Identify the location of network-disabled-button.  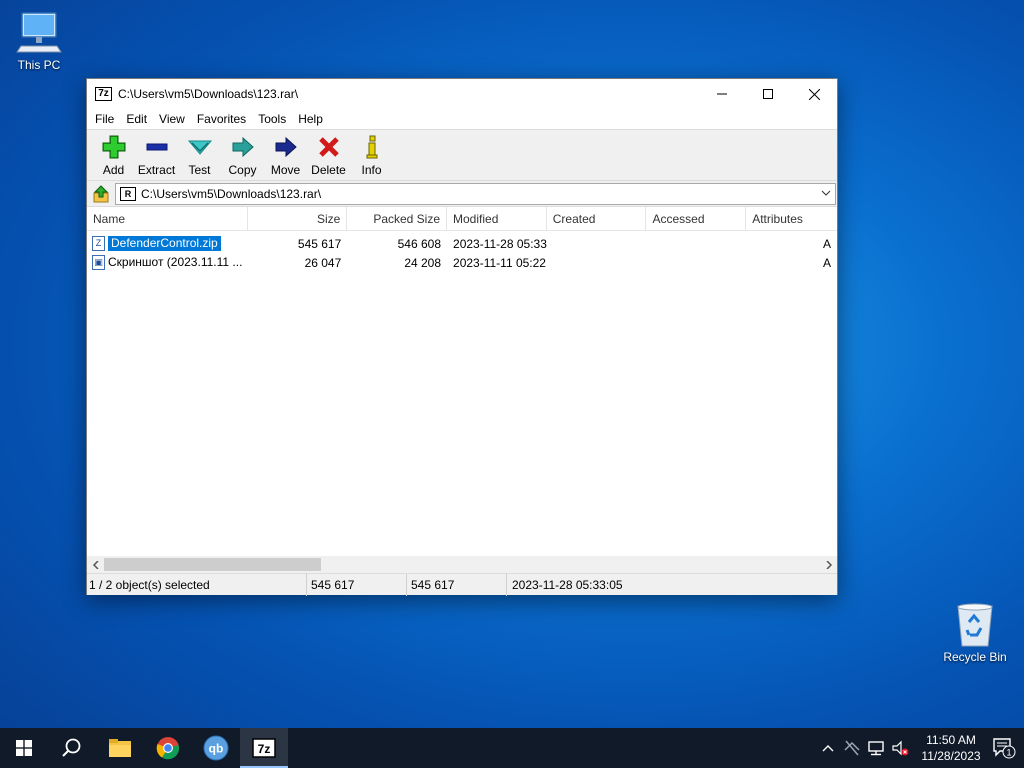
(852, 748).